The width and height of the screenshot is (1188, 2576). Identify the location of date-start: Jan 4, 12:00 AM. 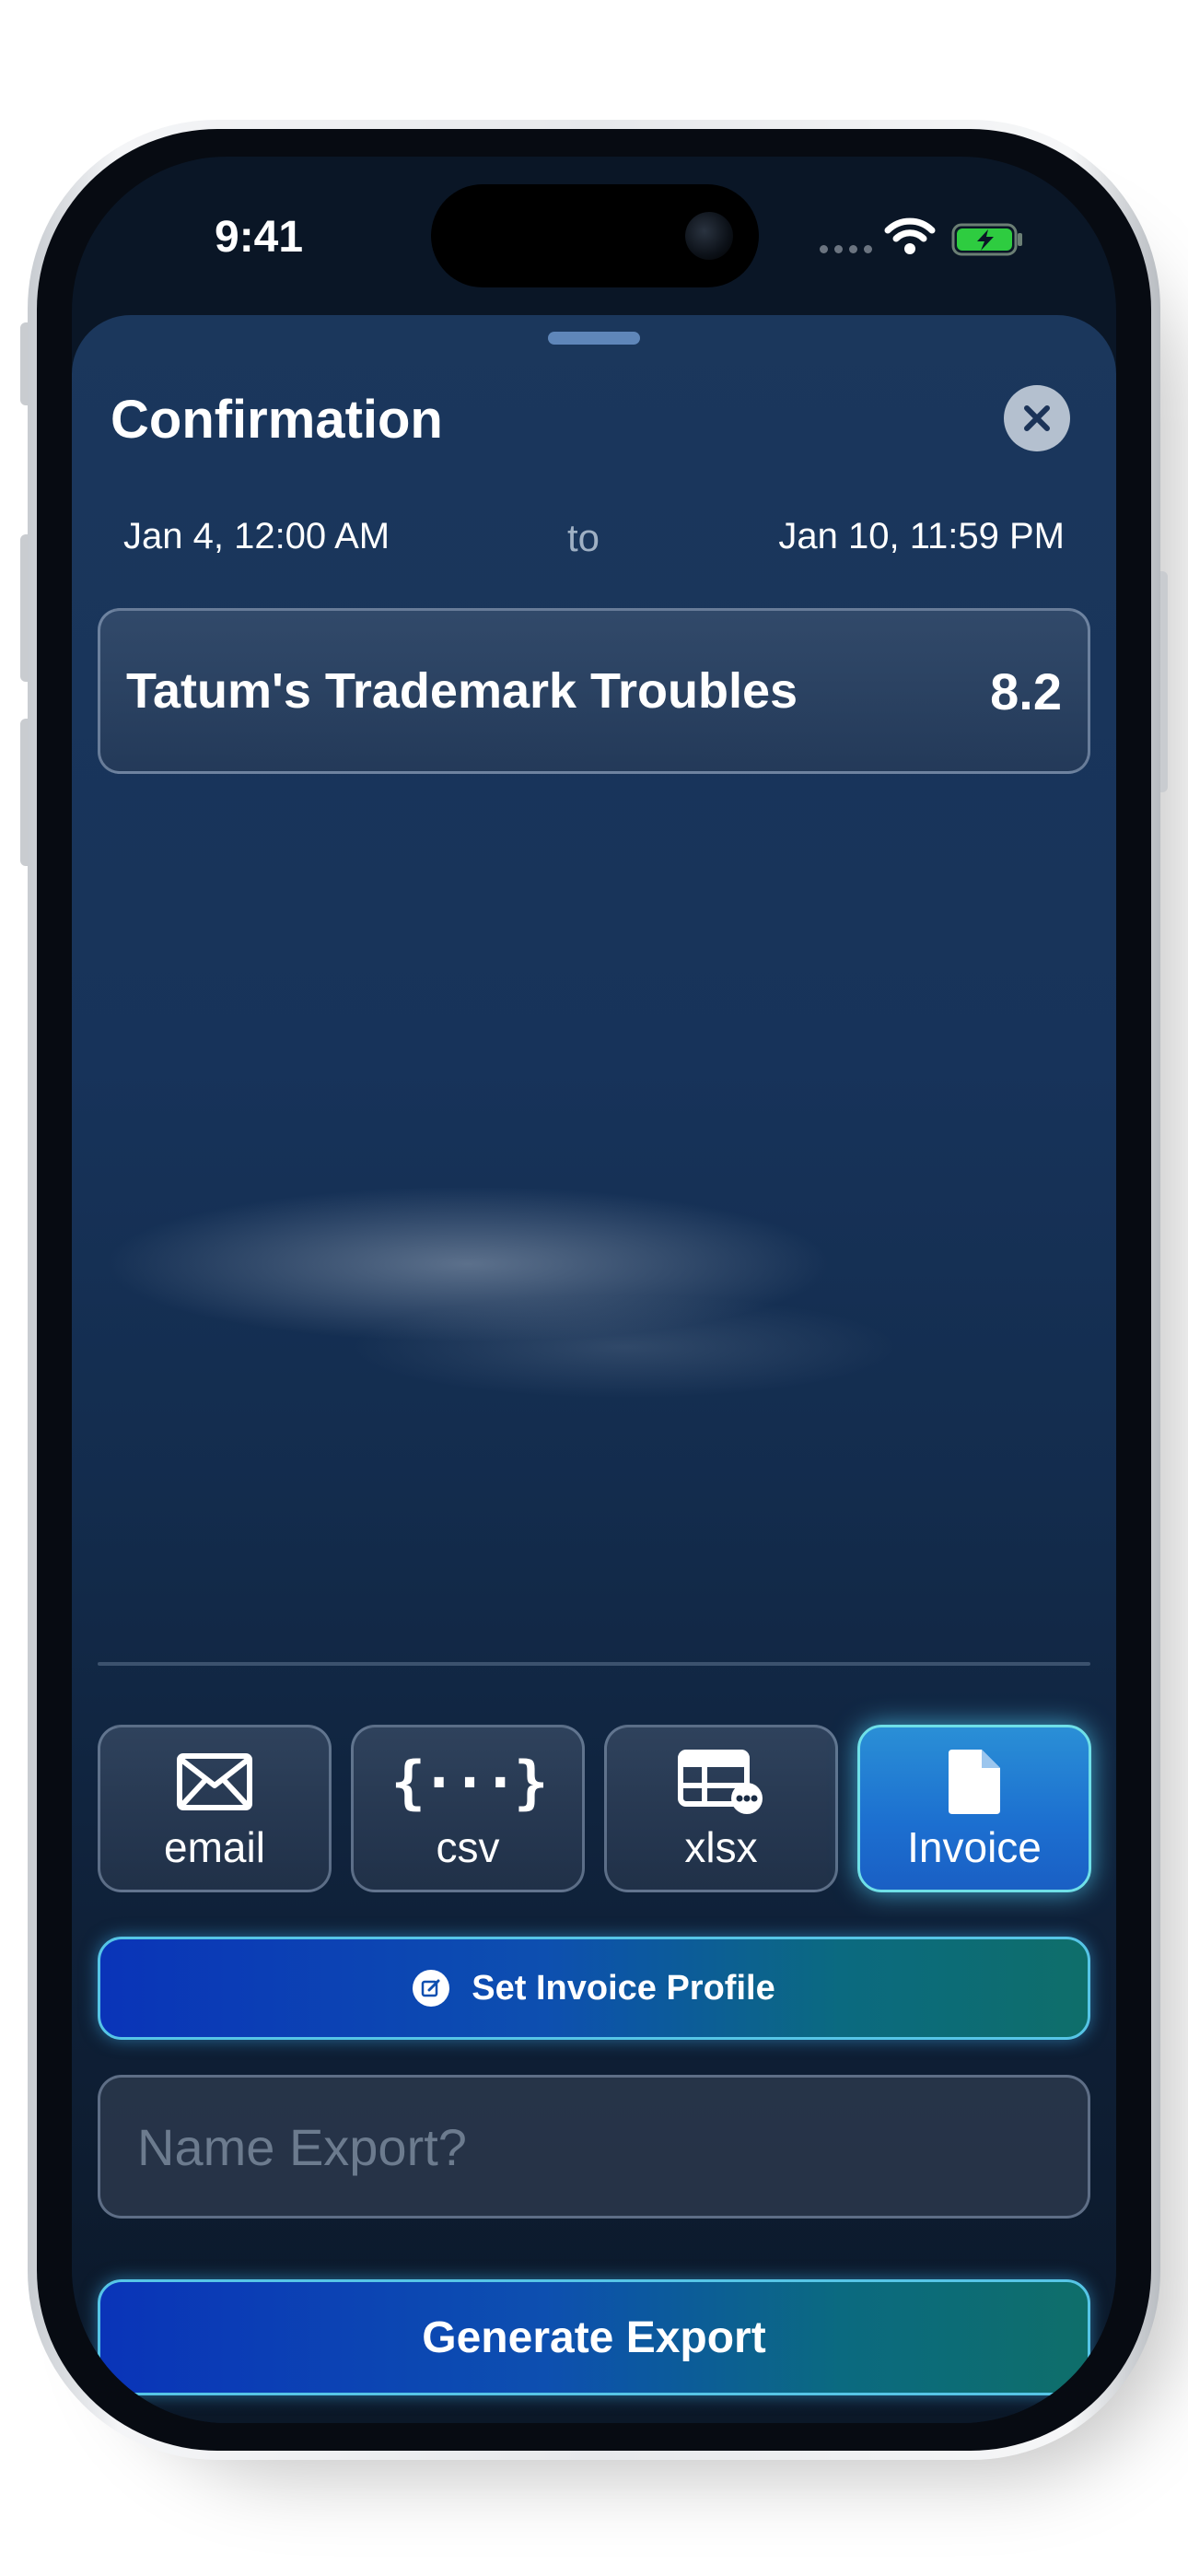
(256, 536).